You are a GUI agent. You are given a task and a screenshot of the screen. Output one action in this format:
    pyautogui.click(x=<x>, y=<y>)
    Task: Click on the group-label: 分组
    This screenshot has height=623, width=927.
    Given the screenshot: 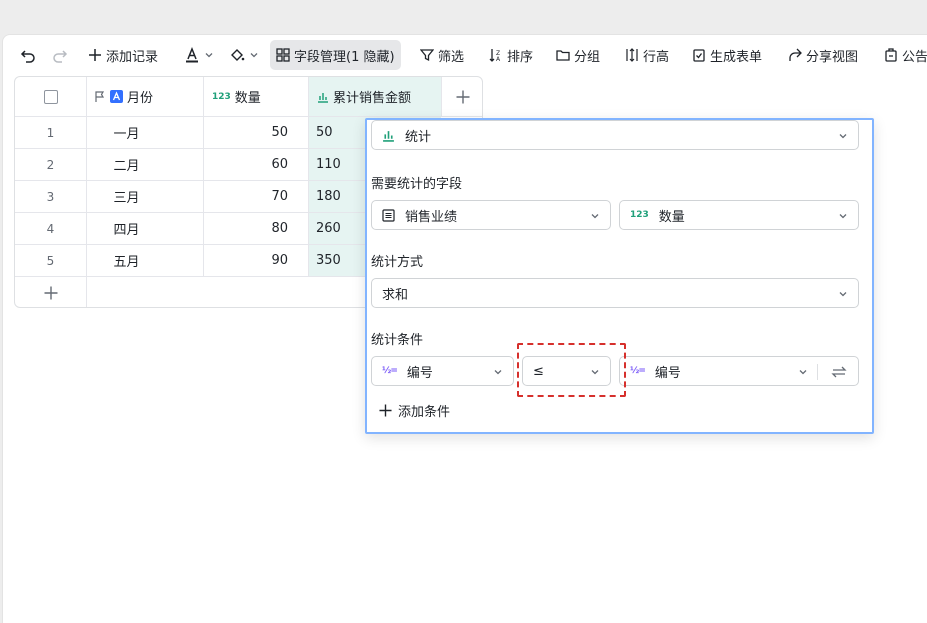 What is the action you would take?
    pyautogui.click(x=587, y=57)
    